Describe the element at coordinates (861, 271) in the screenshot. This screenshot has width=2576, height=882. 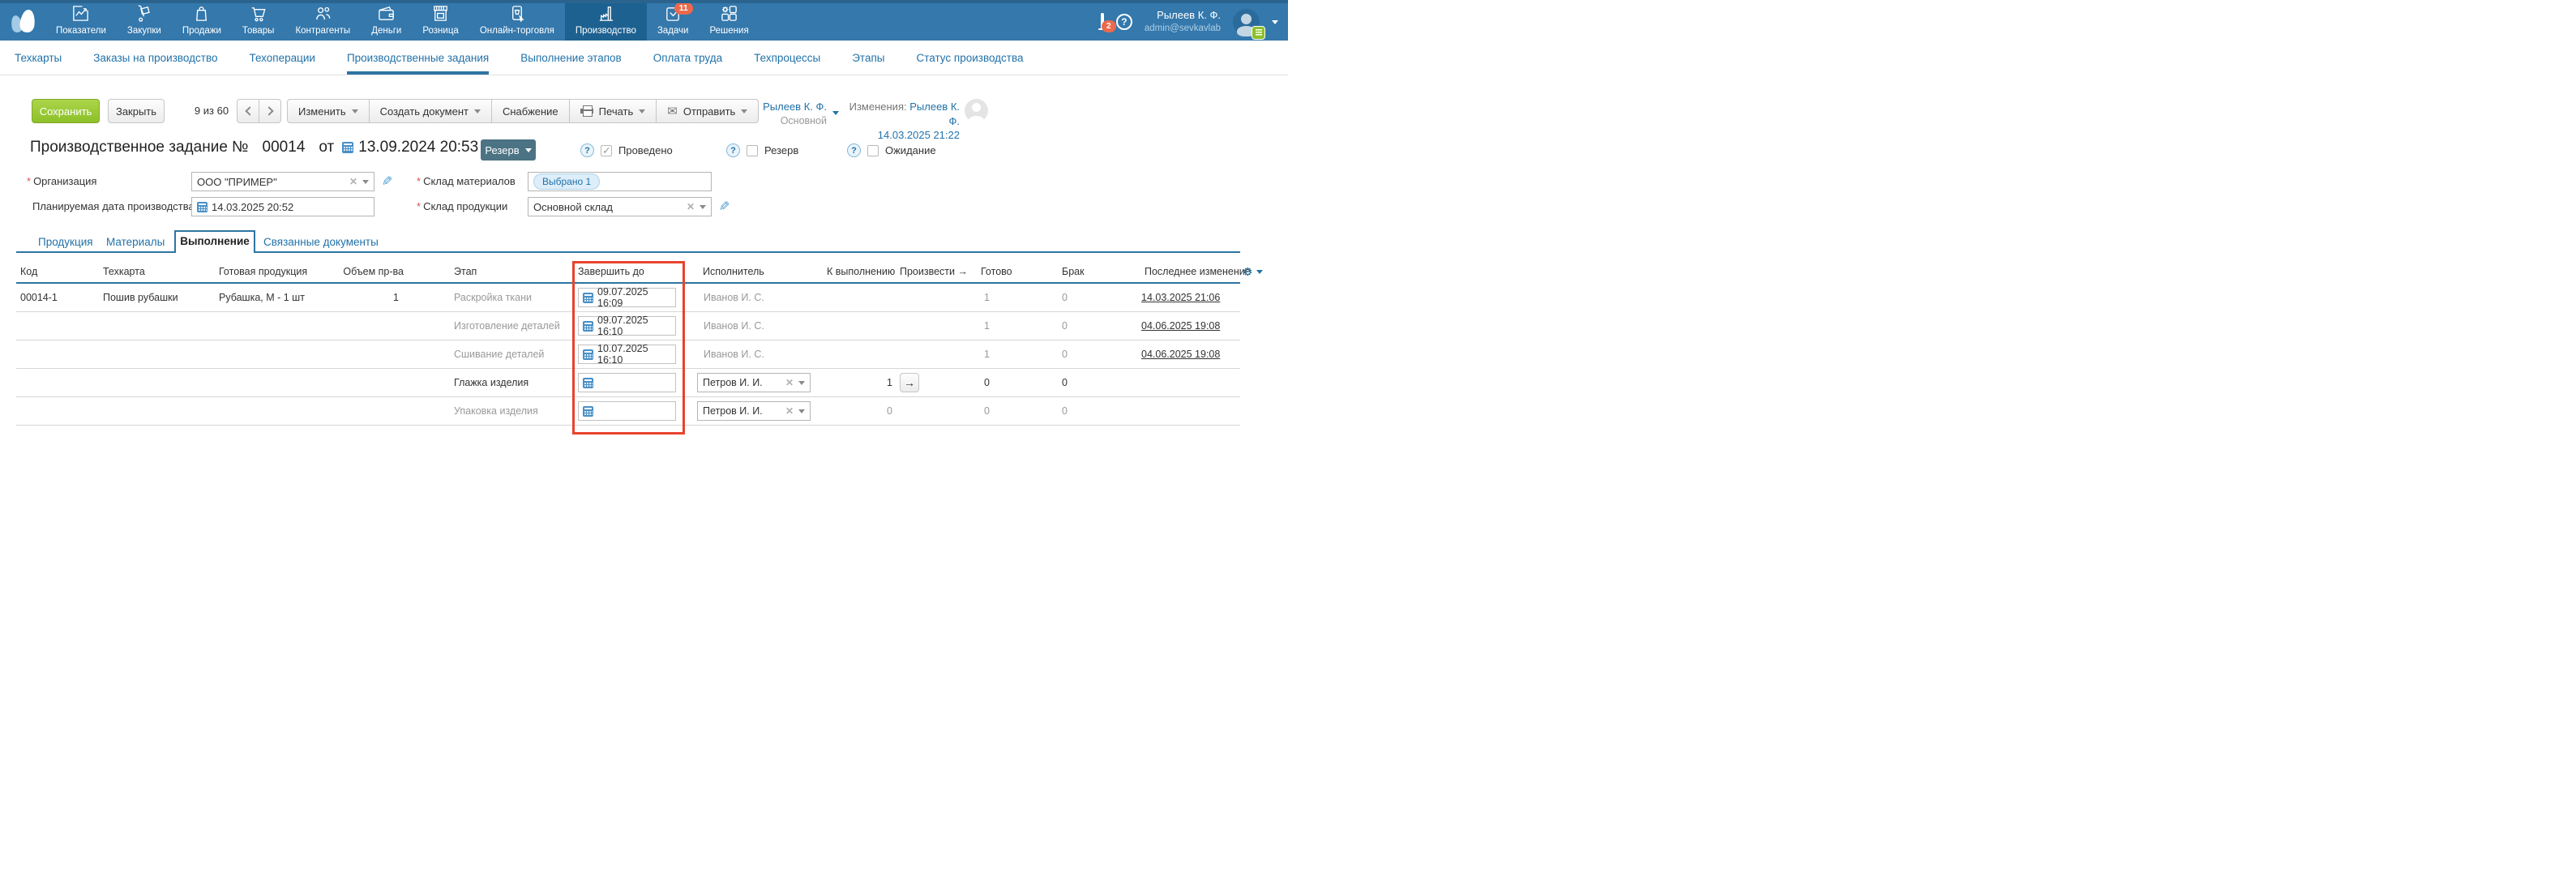
I see `col-header-todo: К выполнению` at that location.